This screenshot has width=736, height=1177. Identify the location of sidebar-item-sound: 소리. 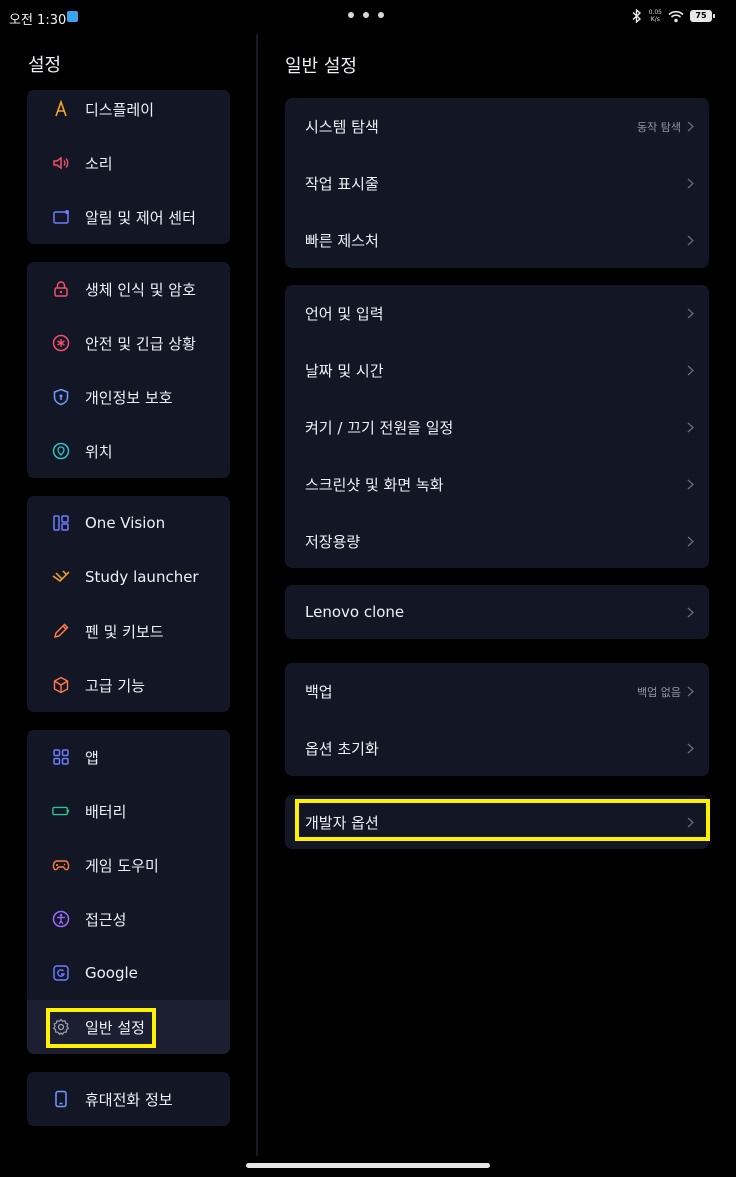
(128, 163).